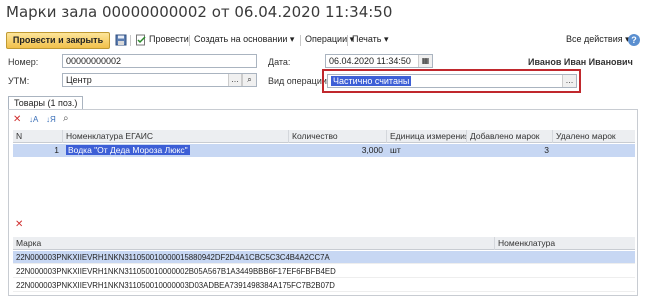 Image resolution: width=650 pixels, height=300 pixels. Describe the element at coordinates (367, 39) in the screenshot. I see `print-label: Печать` at that location.